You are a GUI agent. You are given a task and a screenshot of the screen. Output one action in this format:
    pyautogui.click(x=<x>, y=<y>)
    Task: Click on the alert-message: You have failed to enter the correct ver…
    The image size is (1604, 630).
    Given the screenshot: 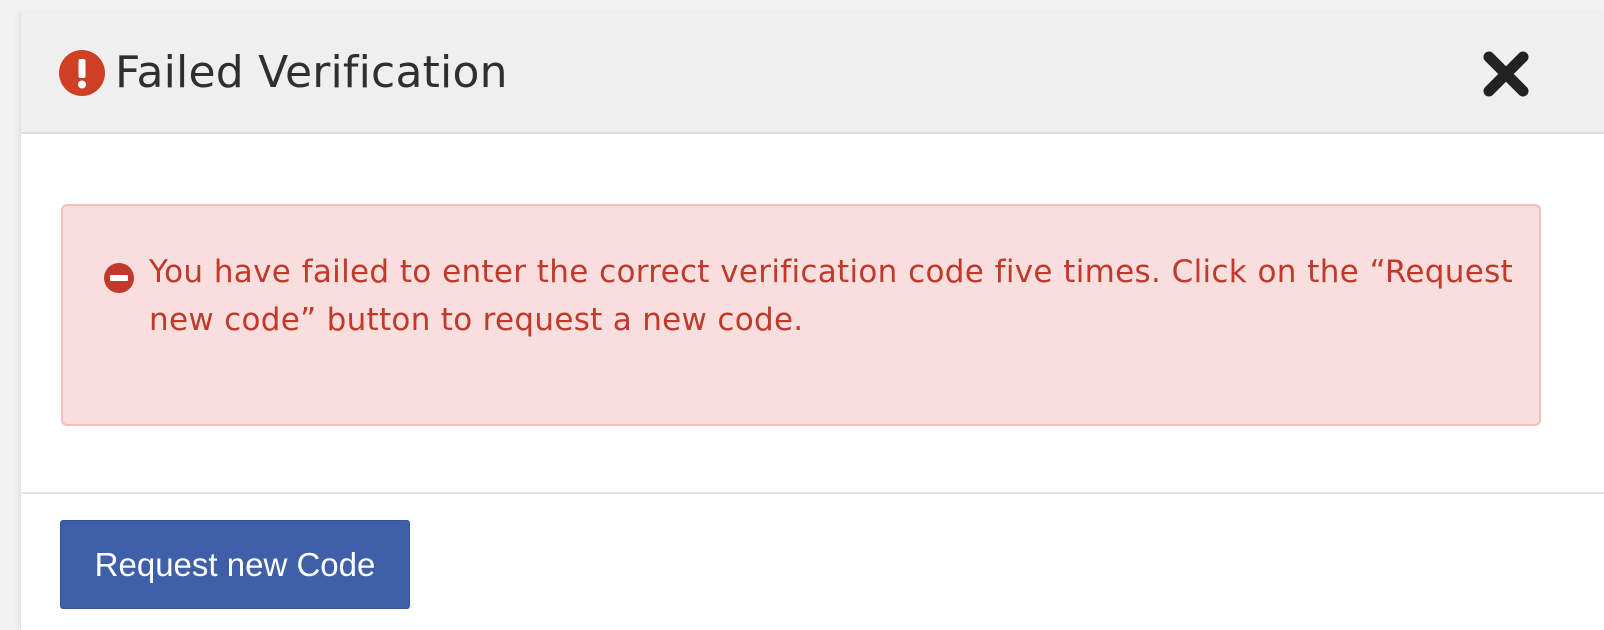 What is the action you would take?
    pyautogui.click(x=831, y=296)
    